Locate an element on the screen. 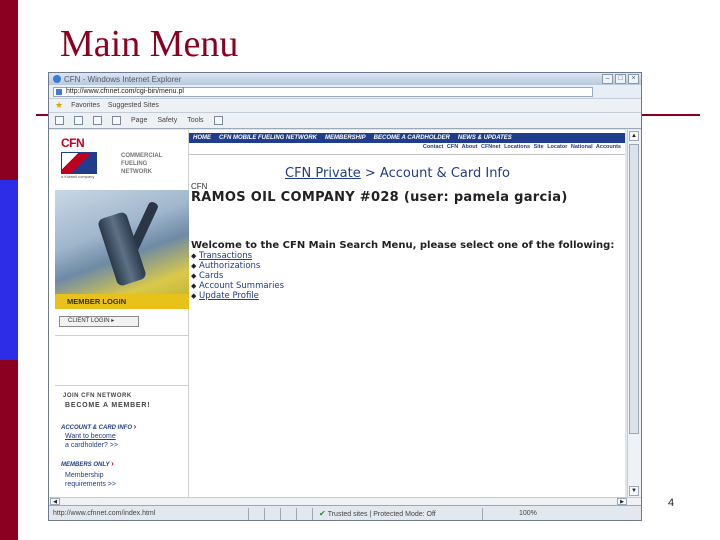 This screenshot has width=720, height=540. option-account-summaries: Account Summaries is located at coordinates (241, 286).